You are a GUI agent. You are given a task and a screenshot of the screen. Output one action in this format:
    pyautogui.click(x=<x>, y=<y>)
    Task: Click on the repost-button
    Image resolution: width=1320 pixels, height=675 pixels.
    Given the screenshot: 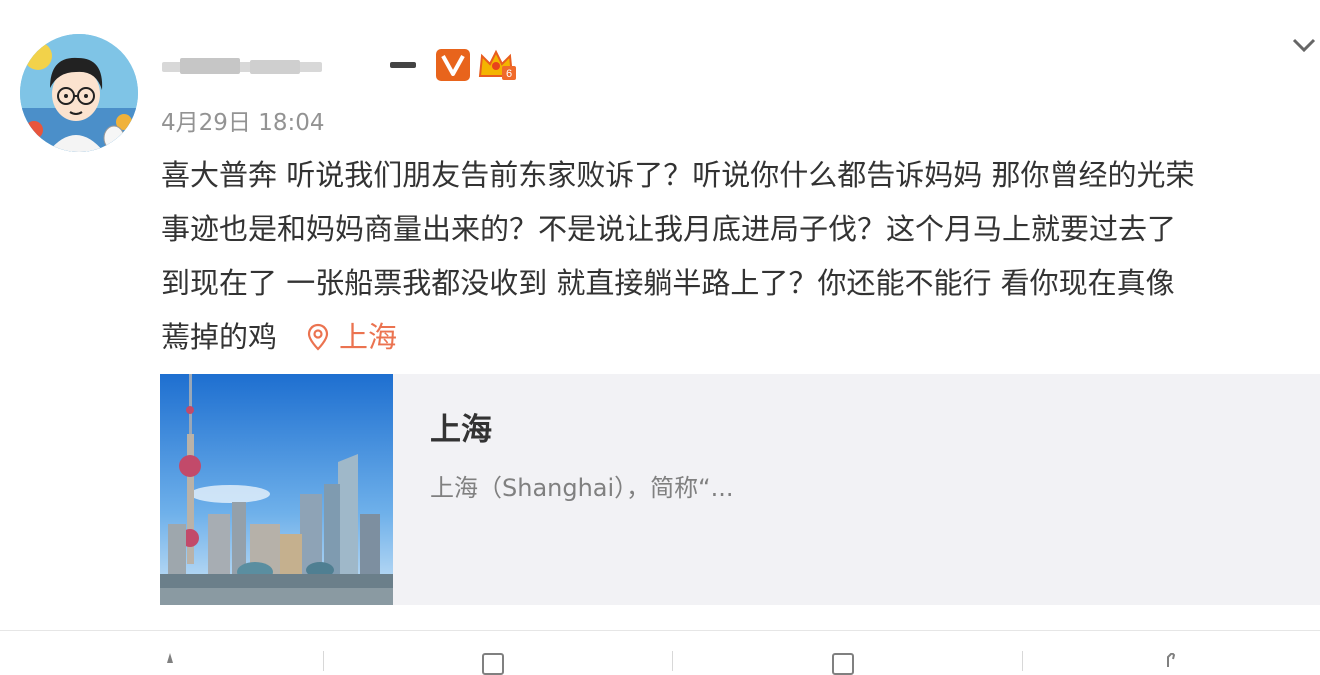 What is the action you would take?
    pyautogui.click(x=500, y=653)
    